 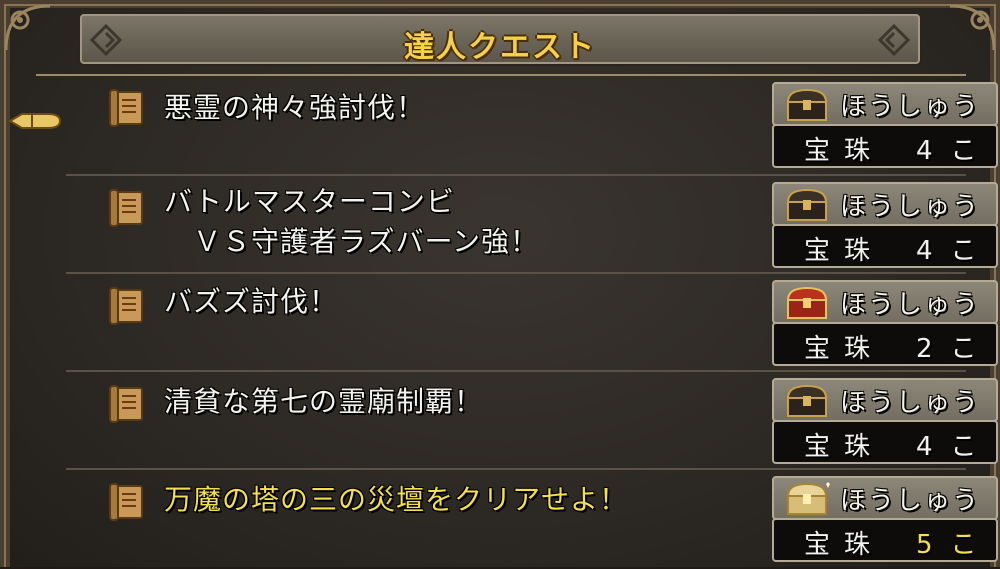 I want to click on quest-title: 悪霊の神々強討伐！, so click(x=295, y=107).